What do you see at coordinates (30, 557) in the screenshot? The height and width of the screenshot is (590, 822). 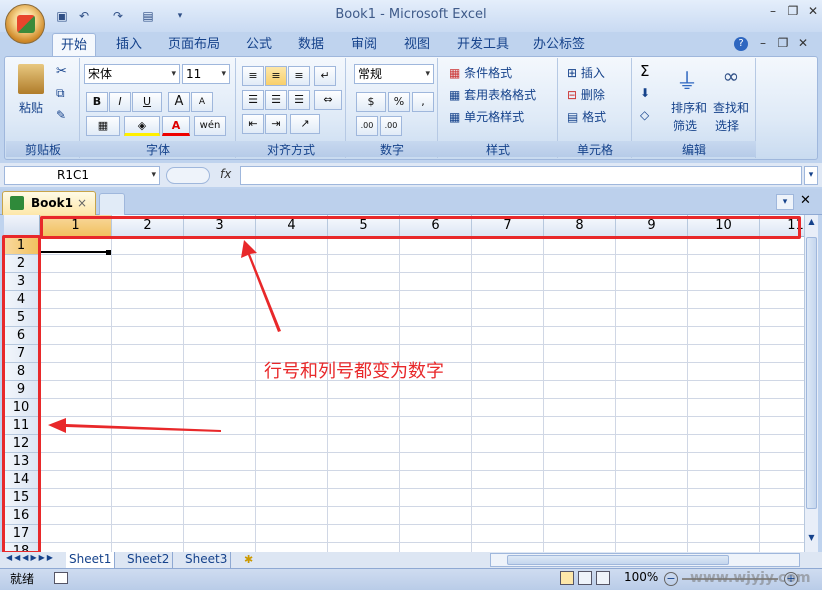 I see `sheet-nav-icon: ◀◀◀▶▶▶` at bounding box center [30, 557].